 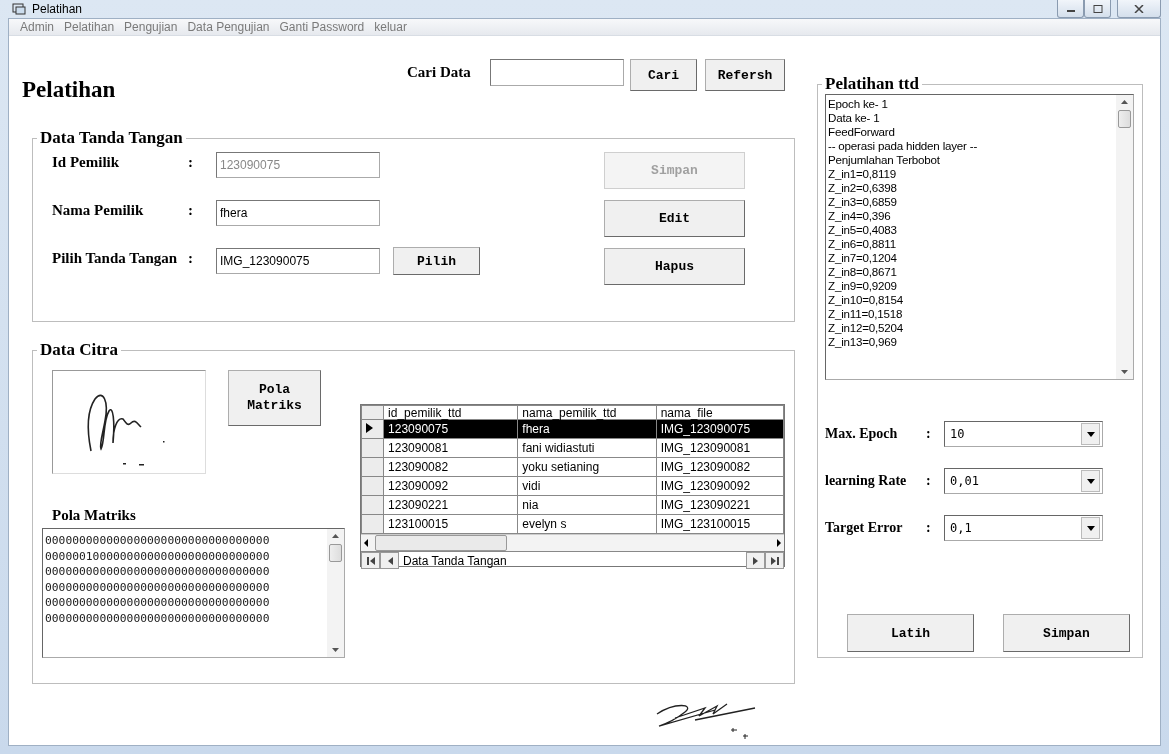 I want to click on table-cell: vidi, so click(x=587, y=486).